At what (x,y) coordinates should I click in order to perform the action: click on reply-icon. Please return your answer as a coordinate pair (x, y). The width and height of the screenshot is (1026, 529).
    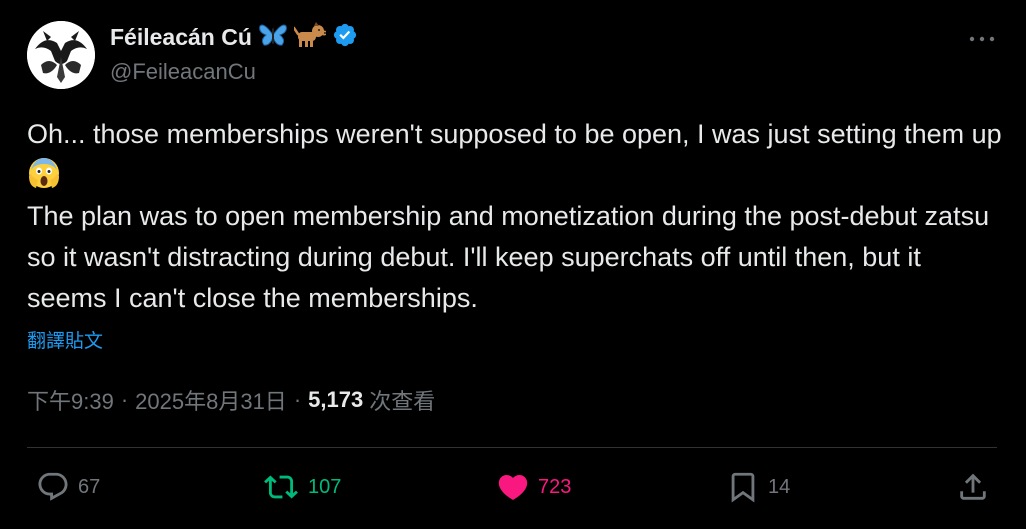
    Looking at the image, I should click on (53, 486).